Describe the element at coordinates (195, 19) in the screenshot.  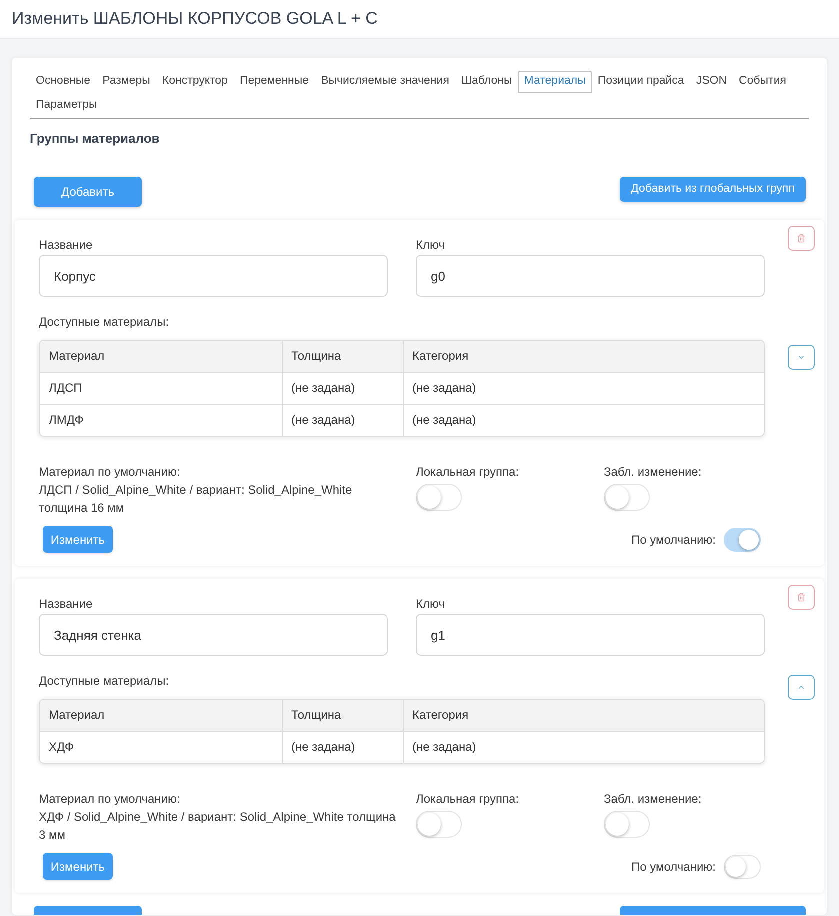
I see `page-title: Изменить ШАБЛОНЫ КОРПУСОВ GOLA L + C` at that location.